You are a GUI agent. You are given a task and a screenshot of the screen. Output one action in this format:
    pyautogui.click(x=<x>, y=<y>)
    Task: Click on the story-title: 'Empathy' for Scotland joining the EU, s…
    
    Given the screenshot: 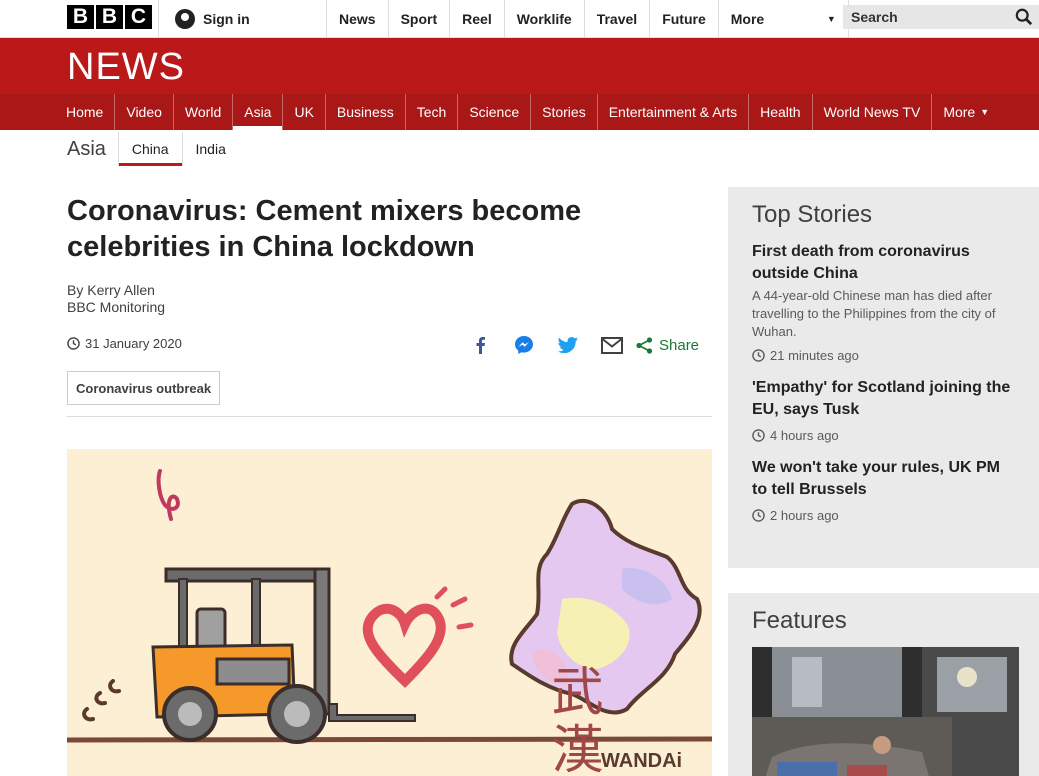 What is the action you would take?
    pyautogui.click(x=883, y=399)
    